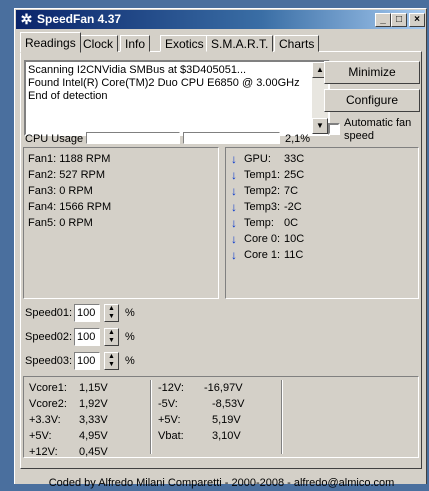 This screenshot has width=429, height=491. I want to click on temp-label: Temp:, so click(259, 223).